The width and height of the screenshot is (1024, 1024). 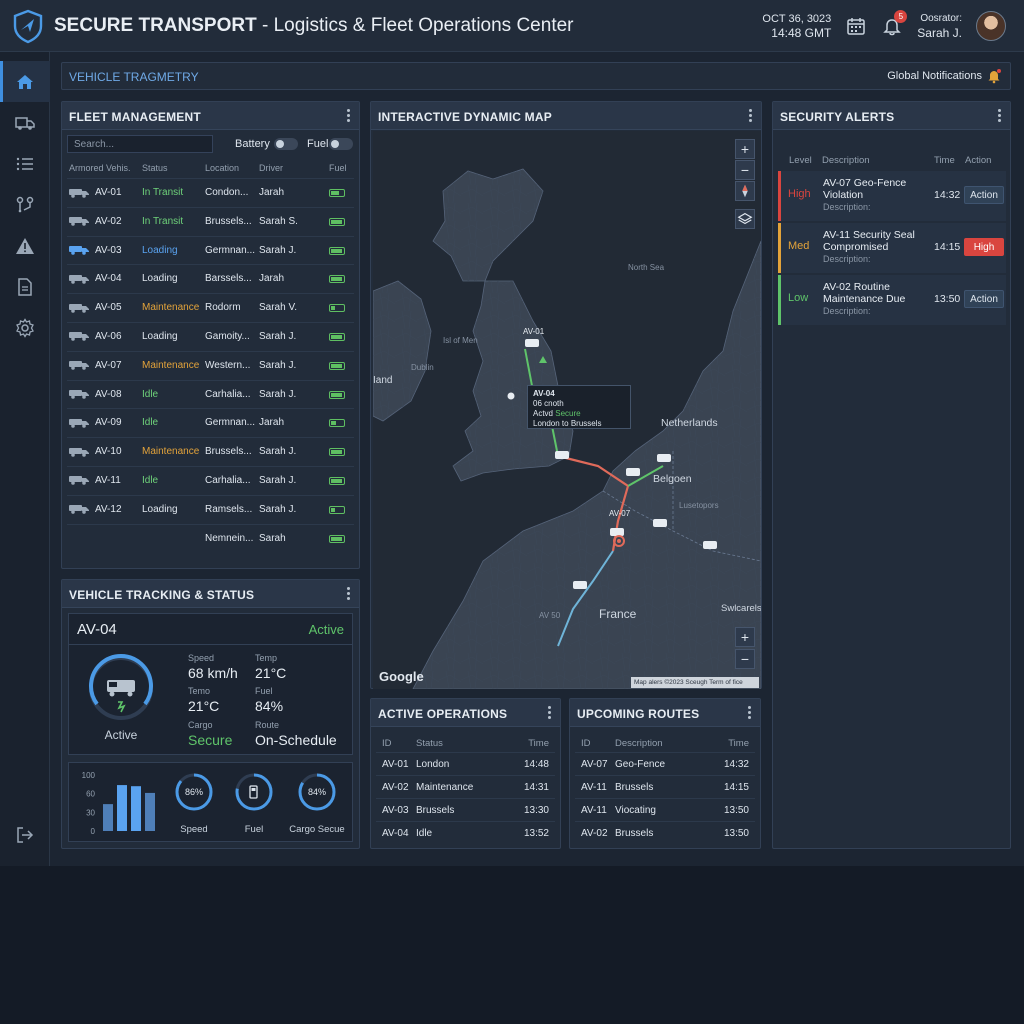 I want to click on table-row: AV-11 Viocating 13:50, so click(x=665, y=809).